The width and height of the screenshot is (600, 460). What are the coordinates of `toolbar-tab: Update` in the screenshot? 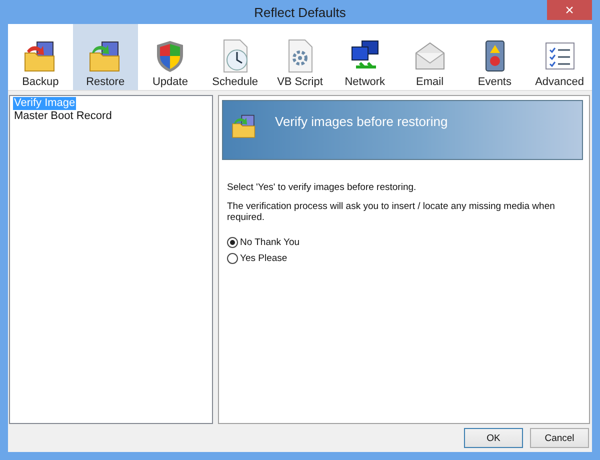 It's located at (170, 57).